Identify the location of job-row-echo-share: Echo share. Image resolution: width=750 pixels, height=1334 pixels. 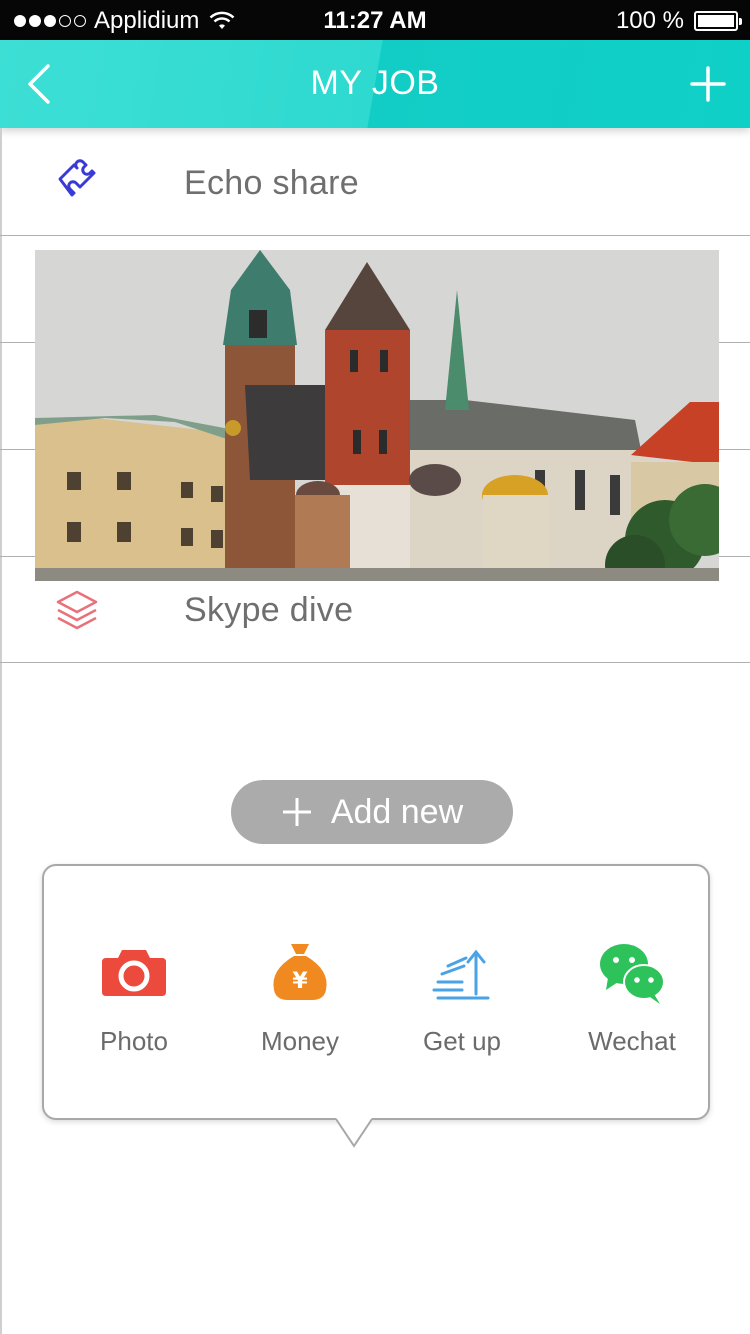
(376, 183).